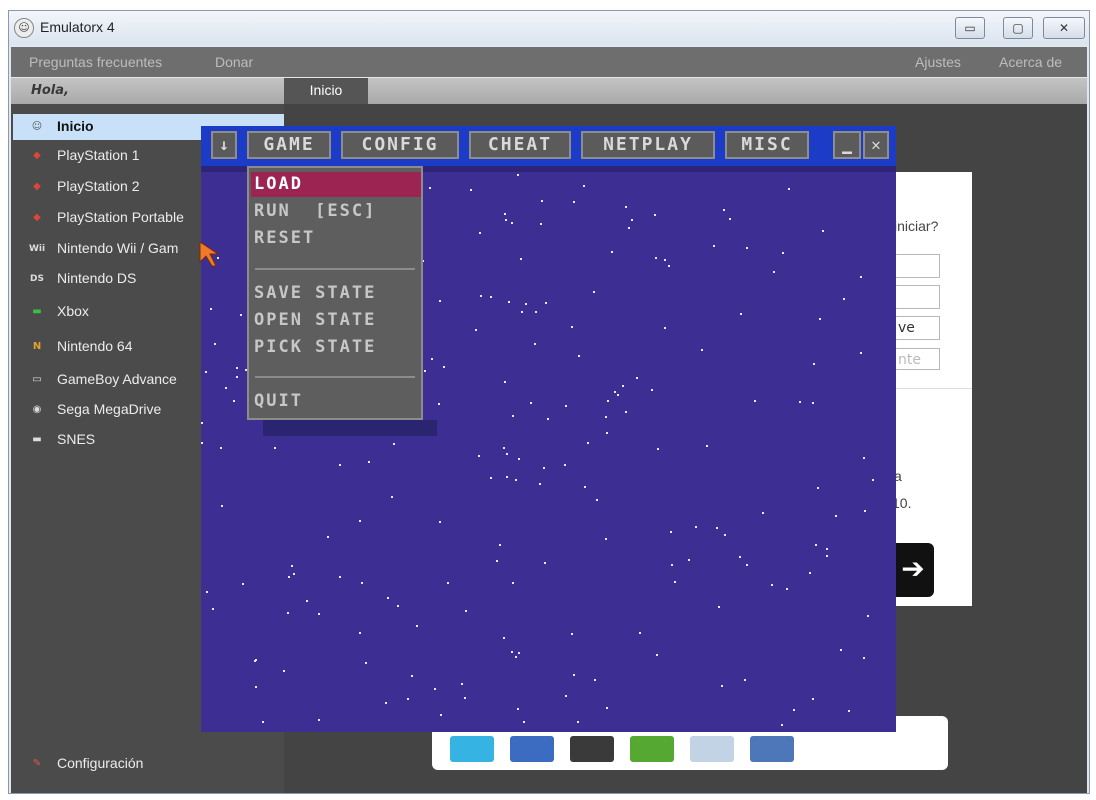  I want to click on sidebar-item-label: Sega MegaDrive, so click(109, 409).